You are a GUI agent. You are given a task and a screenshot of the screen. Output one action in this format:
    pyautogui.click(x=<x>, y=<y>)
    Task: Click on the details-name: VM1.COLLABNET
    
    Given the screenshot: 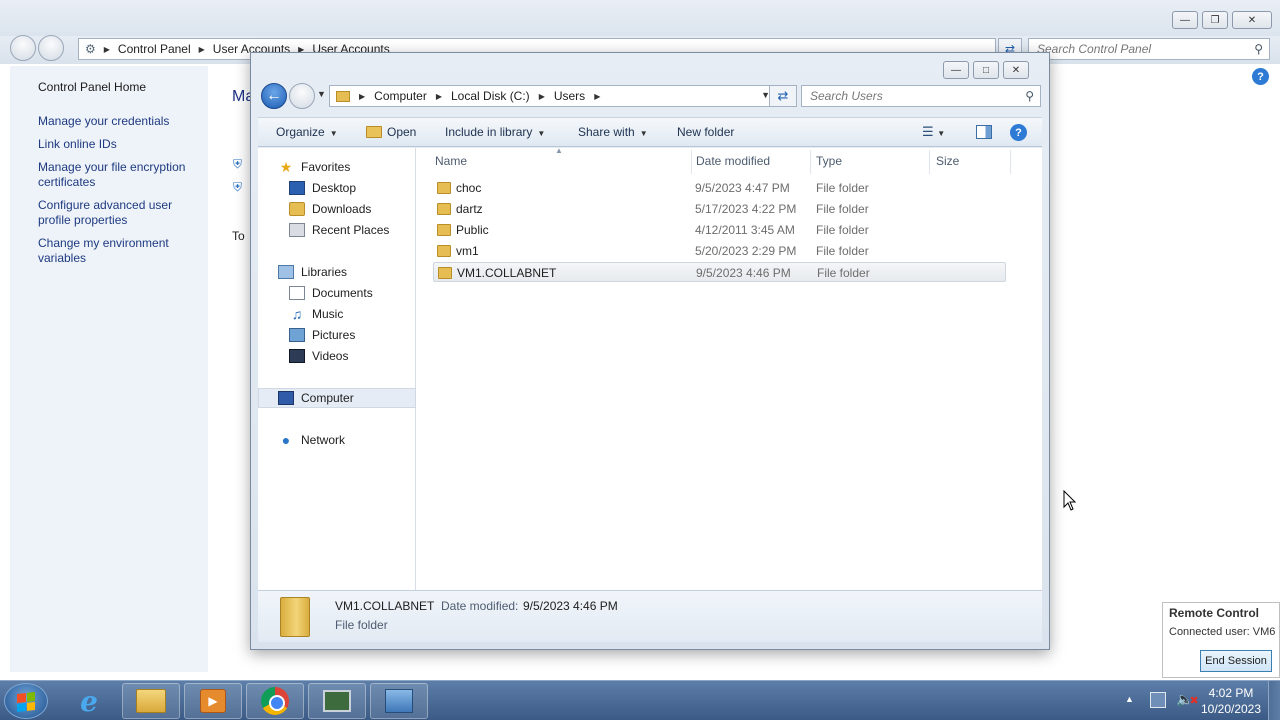 What is the action you would take?
    pyautogui.click(x=385, y=606)
    